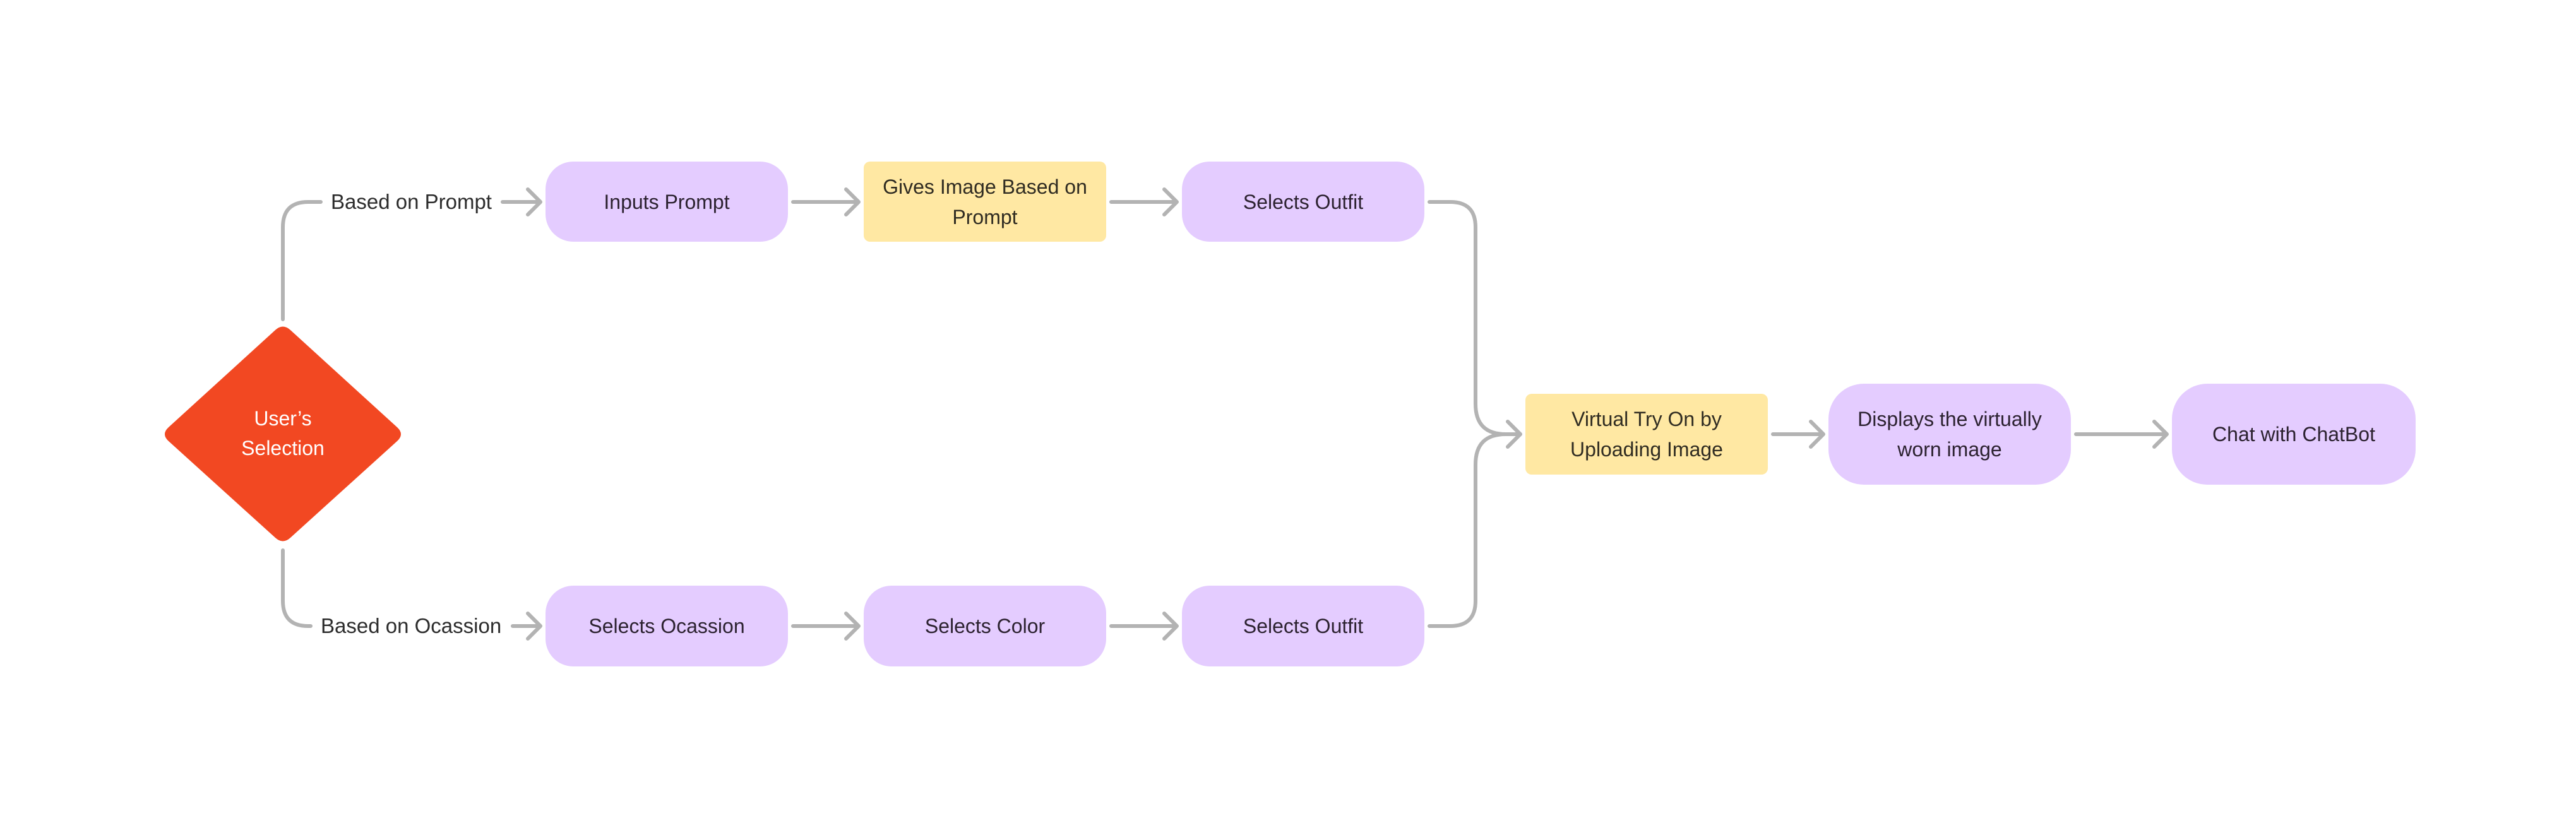 The width and height of the screenshot is (2576, 828). Describe the element at coordinates (521, 201) in the screenshot. I see `arrow-prompt-label-to-inputs-prompt` at that location.